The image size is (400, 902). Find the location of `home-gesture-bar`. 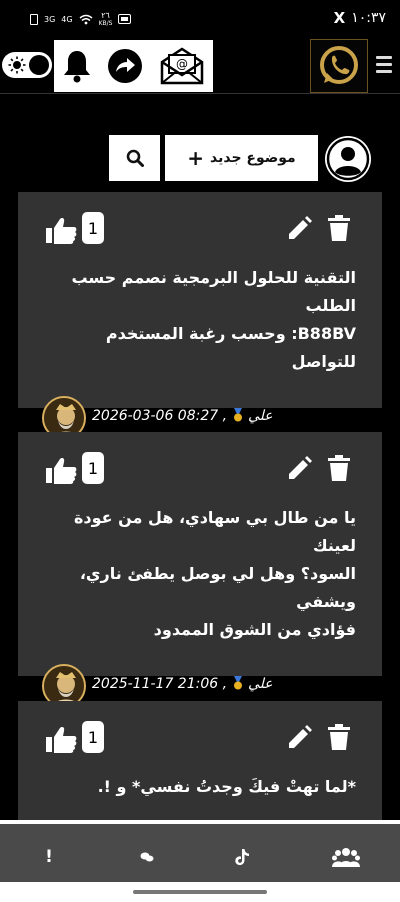

home-gesture-bar is located at coordinates (200, 892).